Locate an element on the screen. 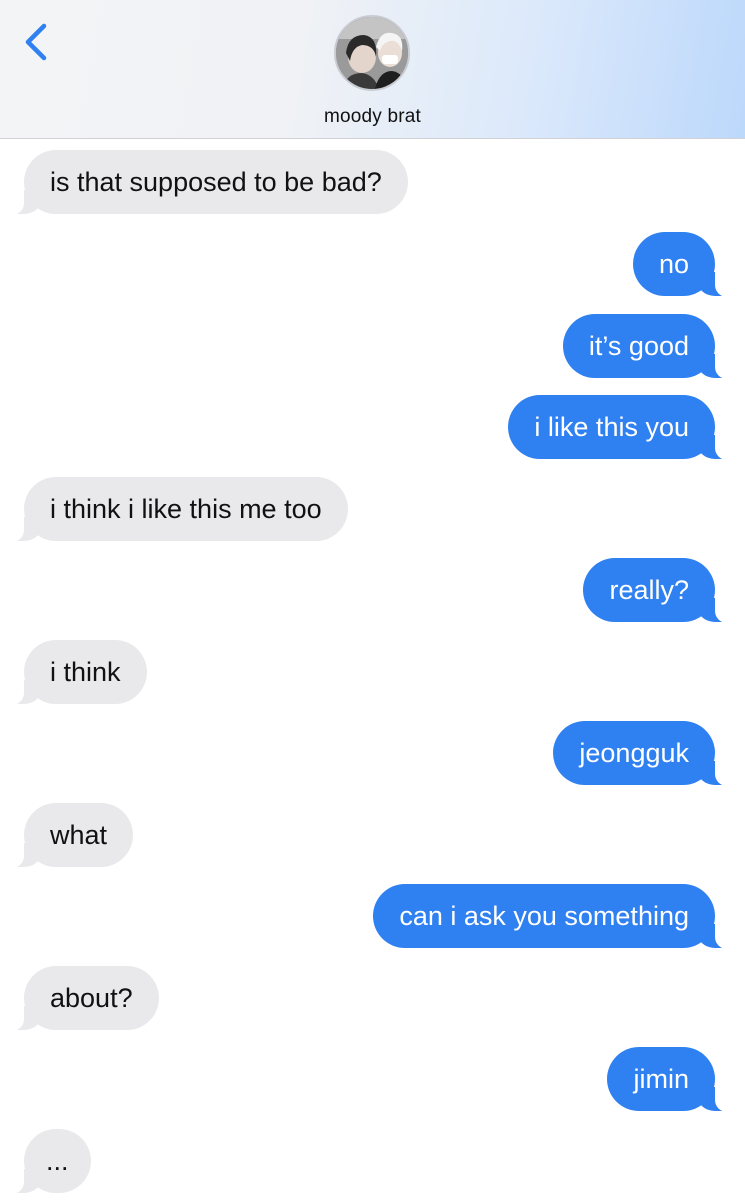 This screenshot has width=745, height=1200. contact-name: moody brat is located at coordinates (372, 117).